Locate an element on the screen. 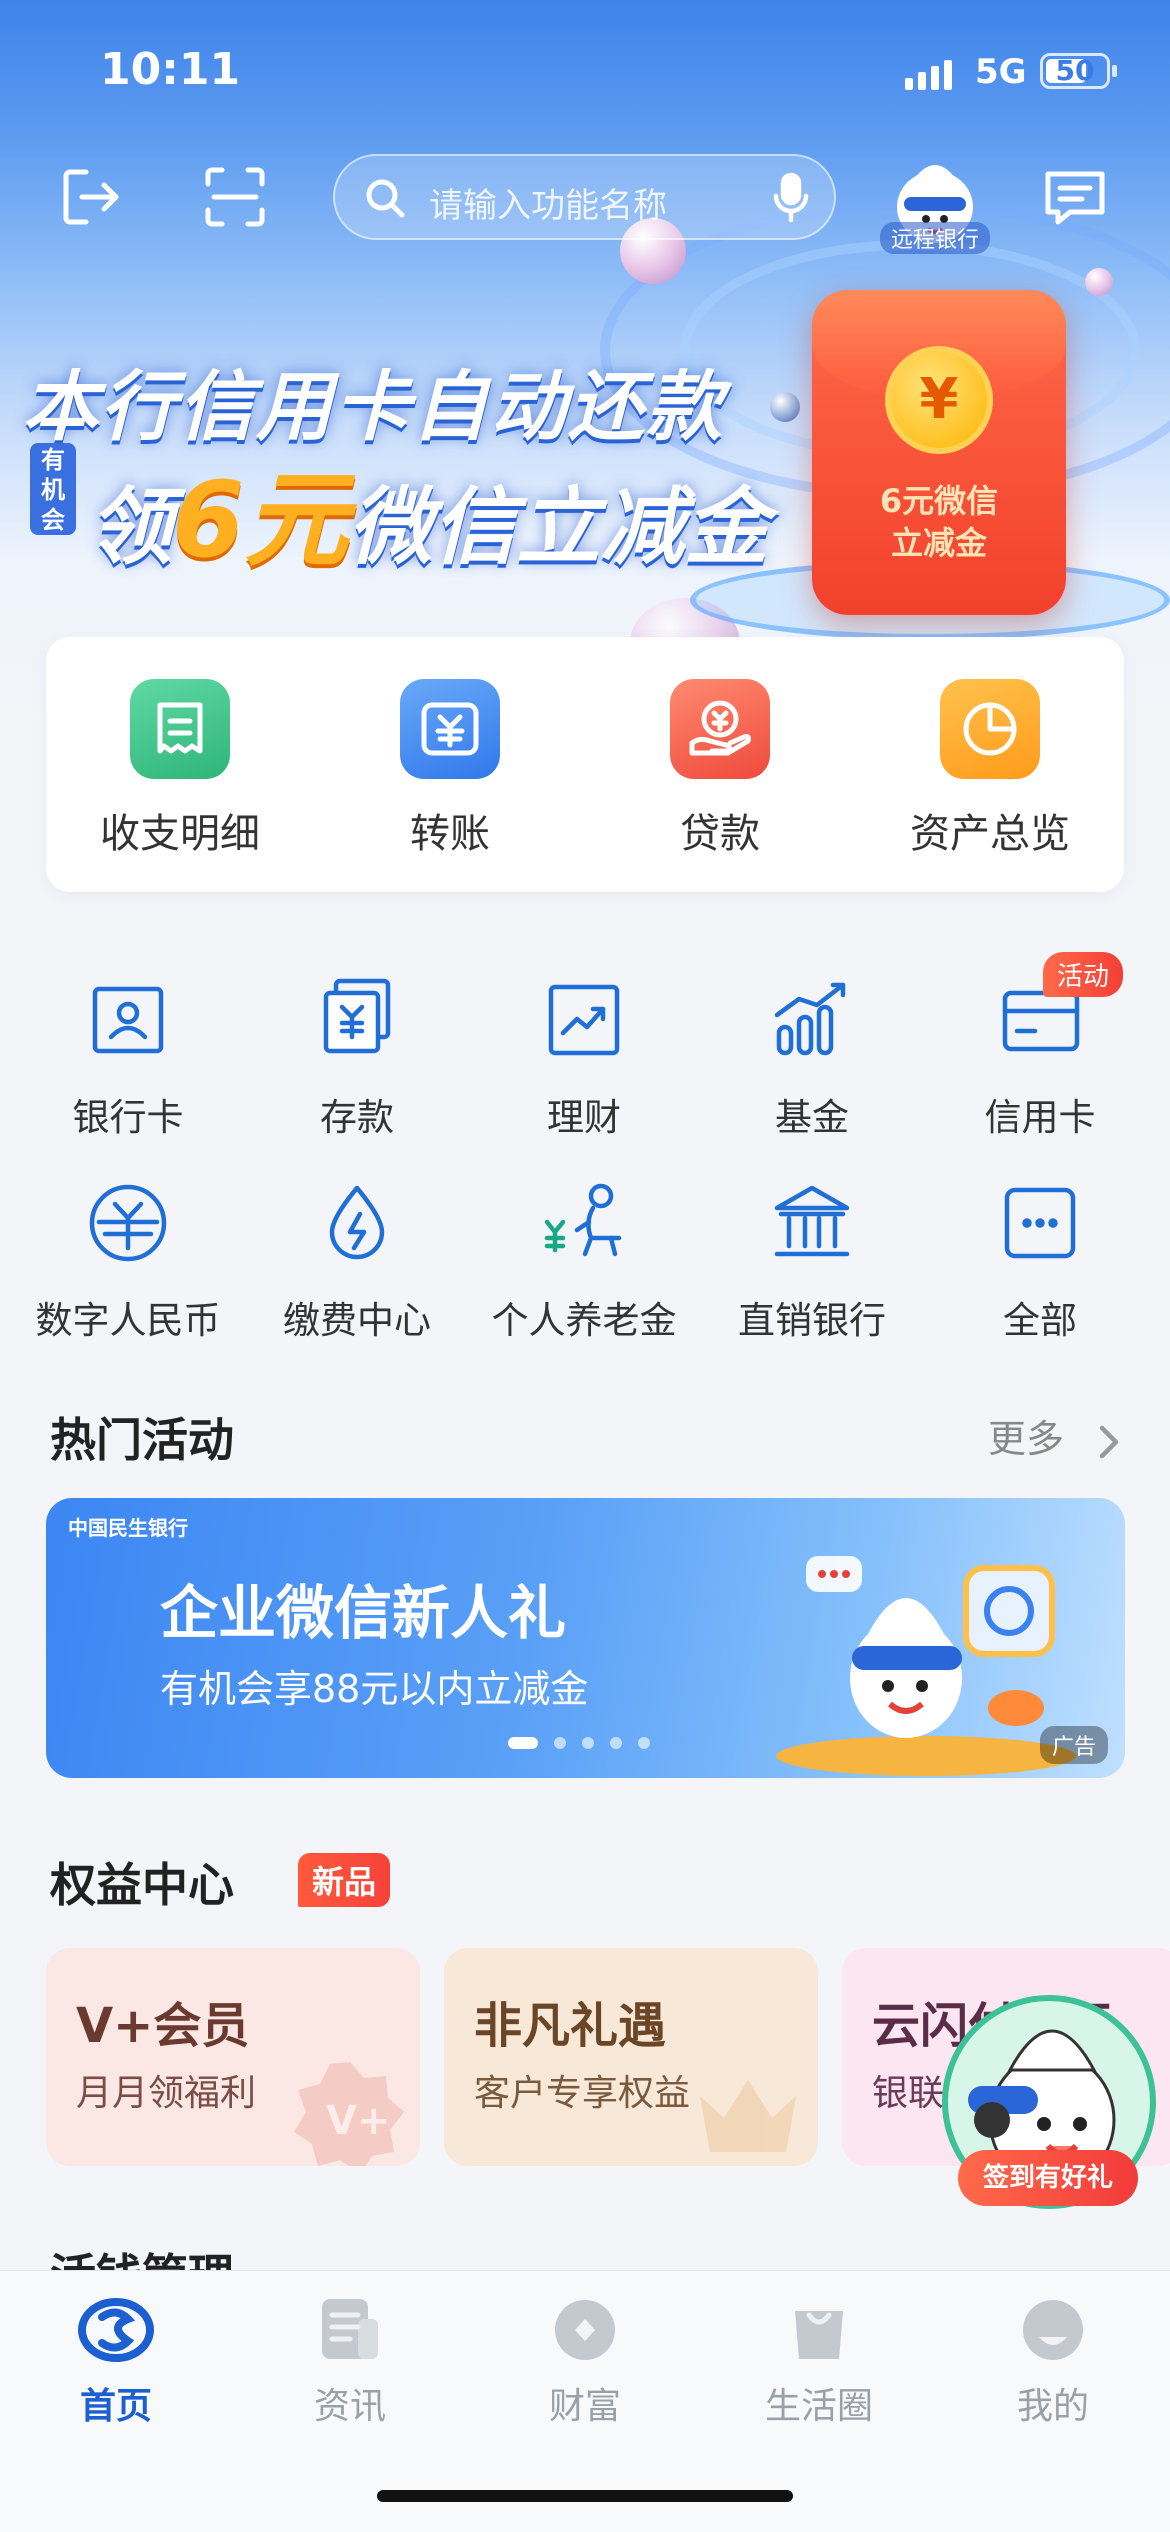 This screenshot has height=2532, width=1170. grid-item-all: 全部 is located at coordinates (1040, 1261).